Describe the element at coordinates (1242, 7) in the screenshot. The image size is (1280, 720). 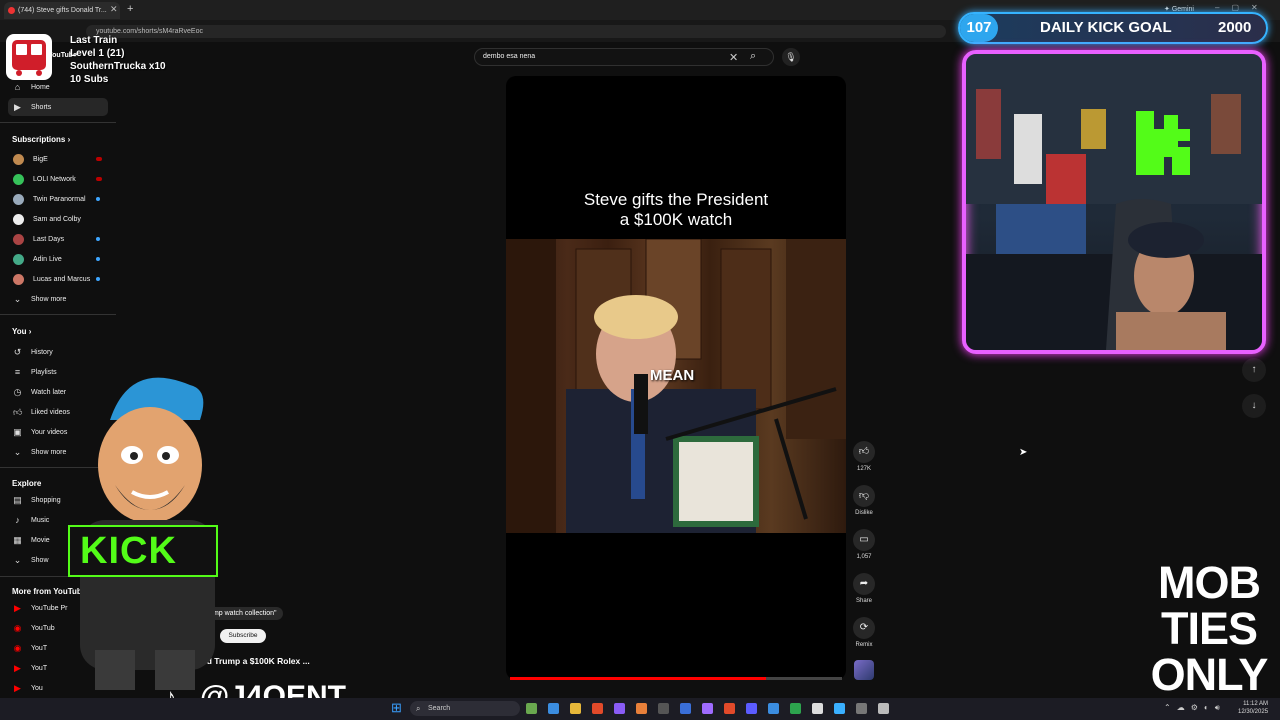
I see `window-controls: –▢✕` at that location.